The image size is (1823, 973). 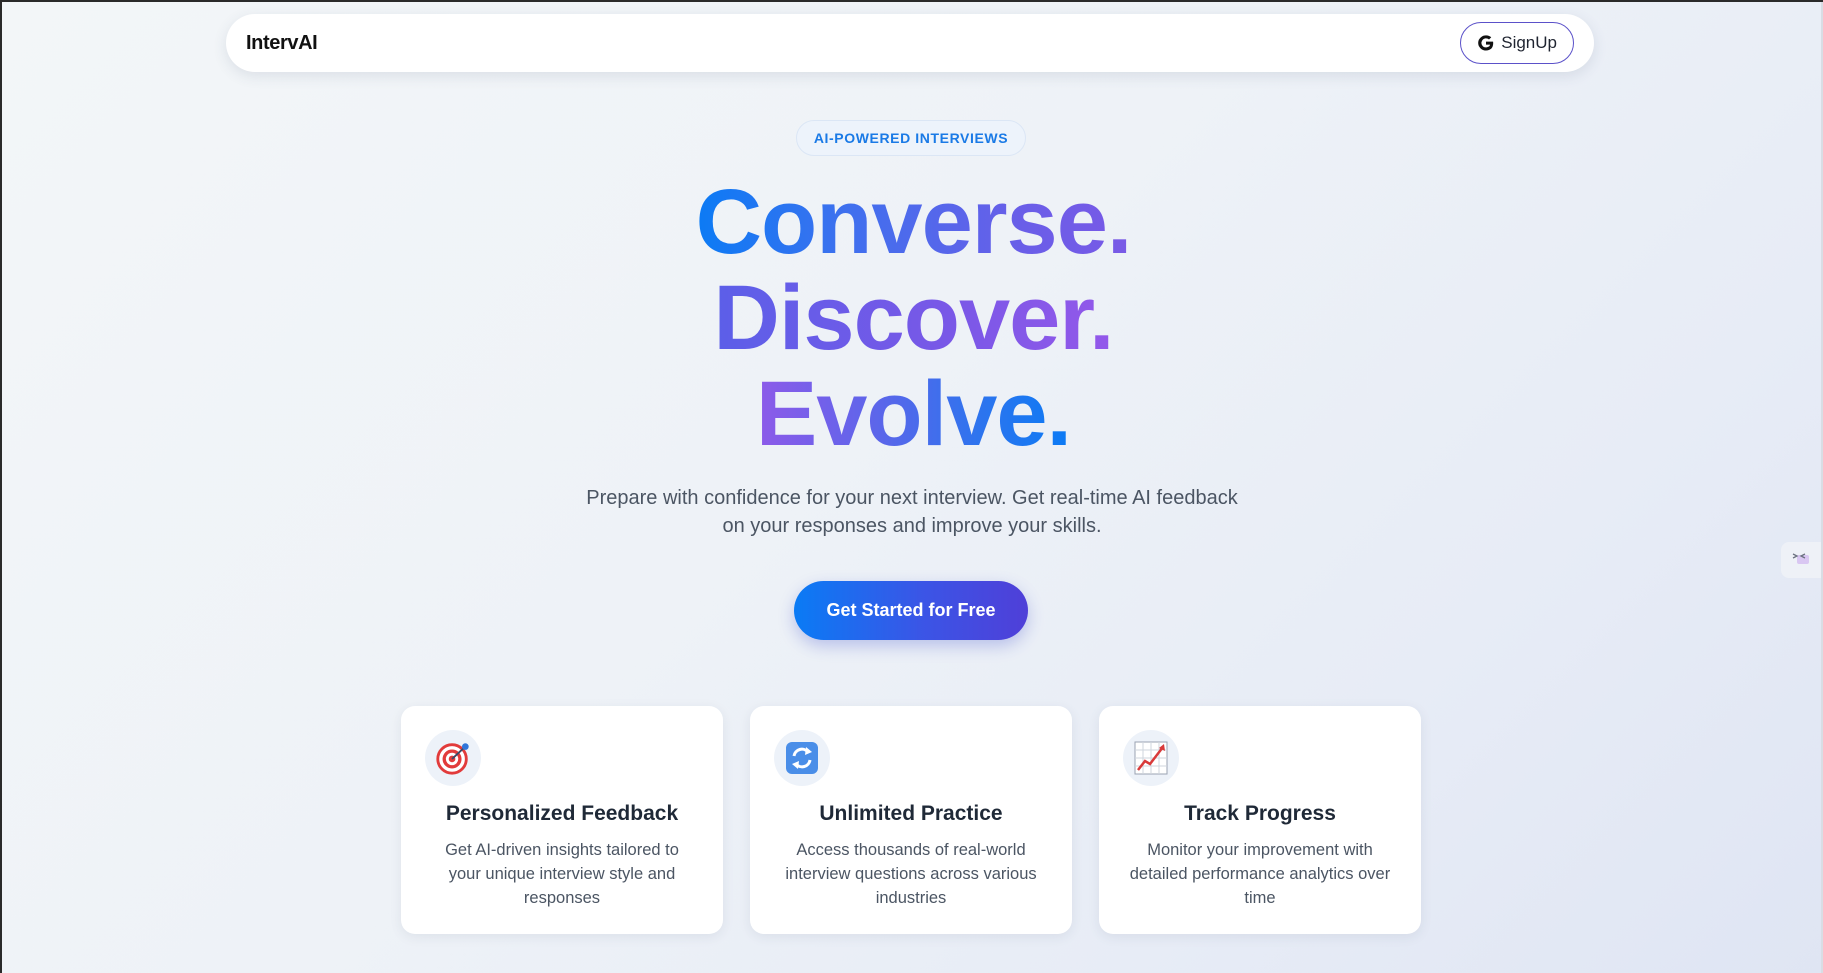 I want to click on headline-line-3: Evolve., so click(x=912, y=414).